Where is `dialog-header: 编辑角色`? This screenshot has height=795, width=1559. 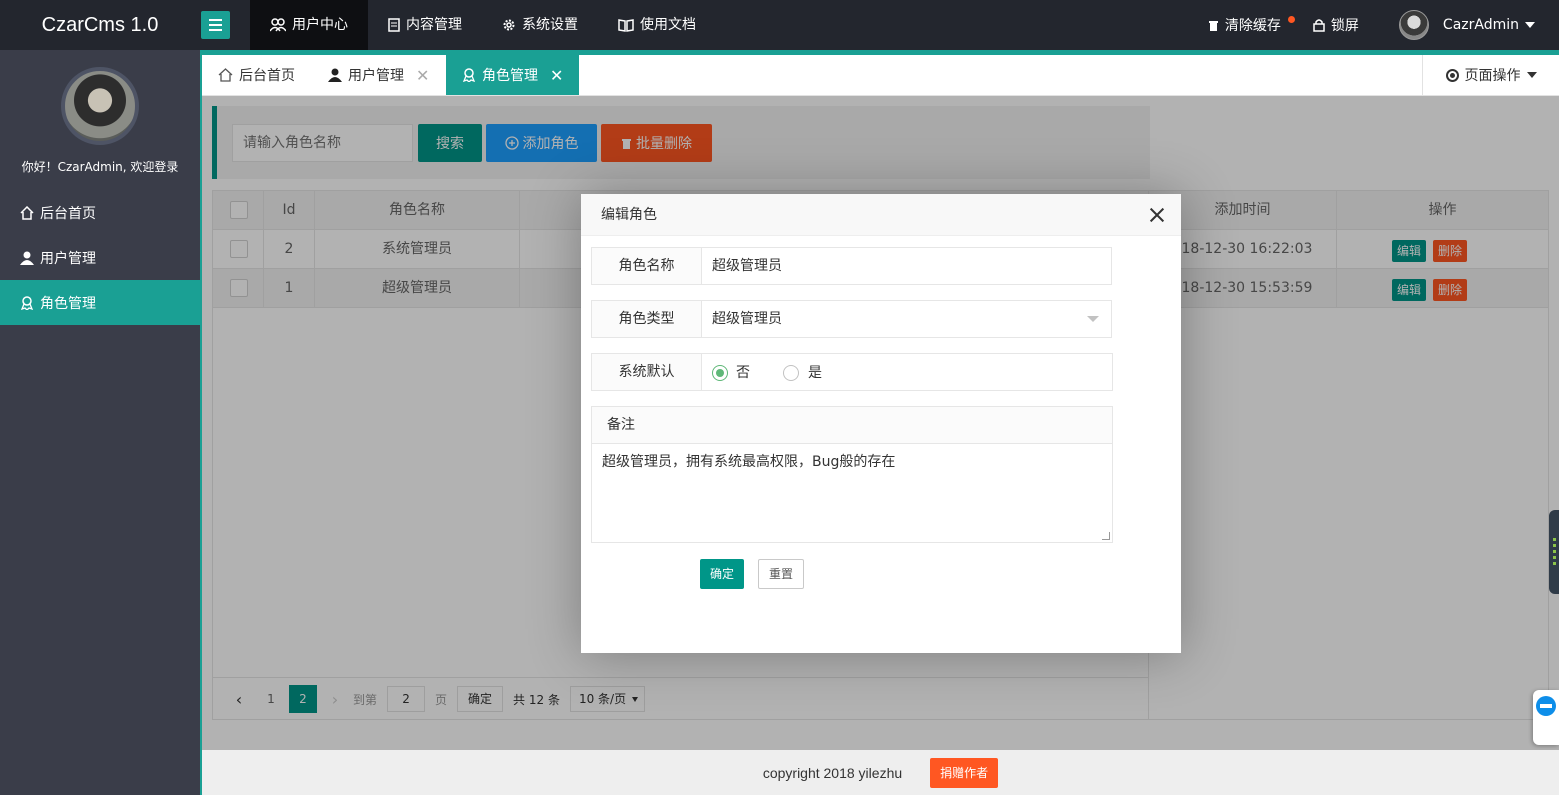 dialog-header: 编辑角色 is located at coordinates (881, 215).